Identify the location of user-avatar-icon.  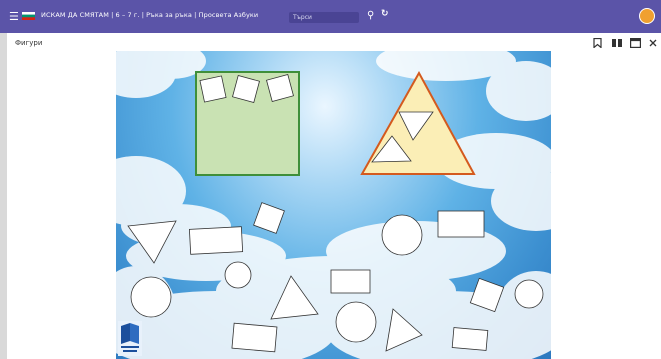
(647, 16).